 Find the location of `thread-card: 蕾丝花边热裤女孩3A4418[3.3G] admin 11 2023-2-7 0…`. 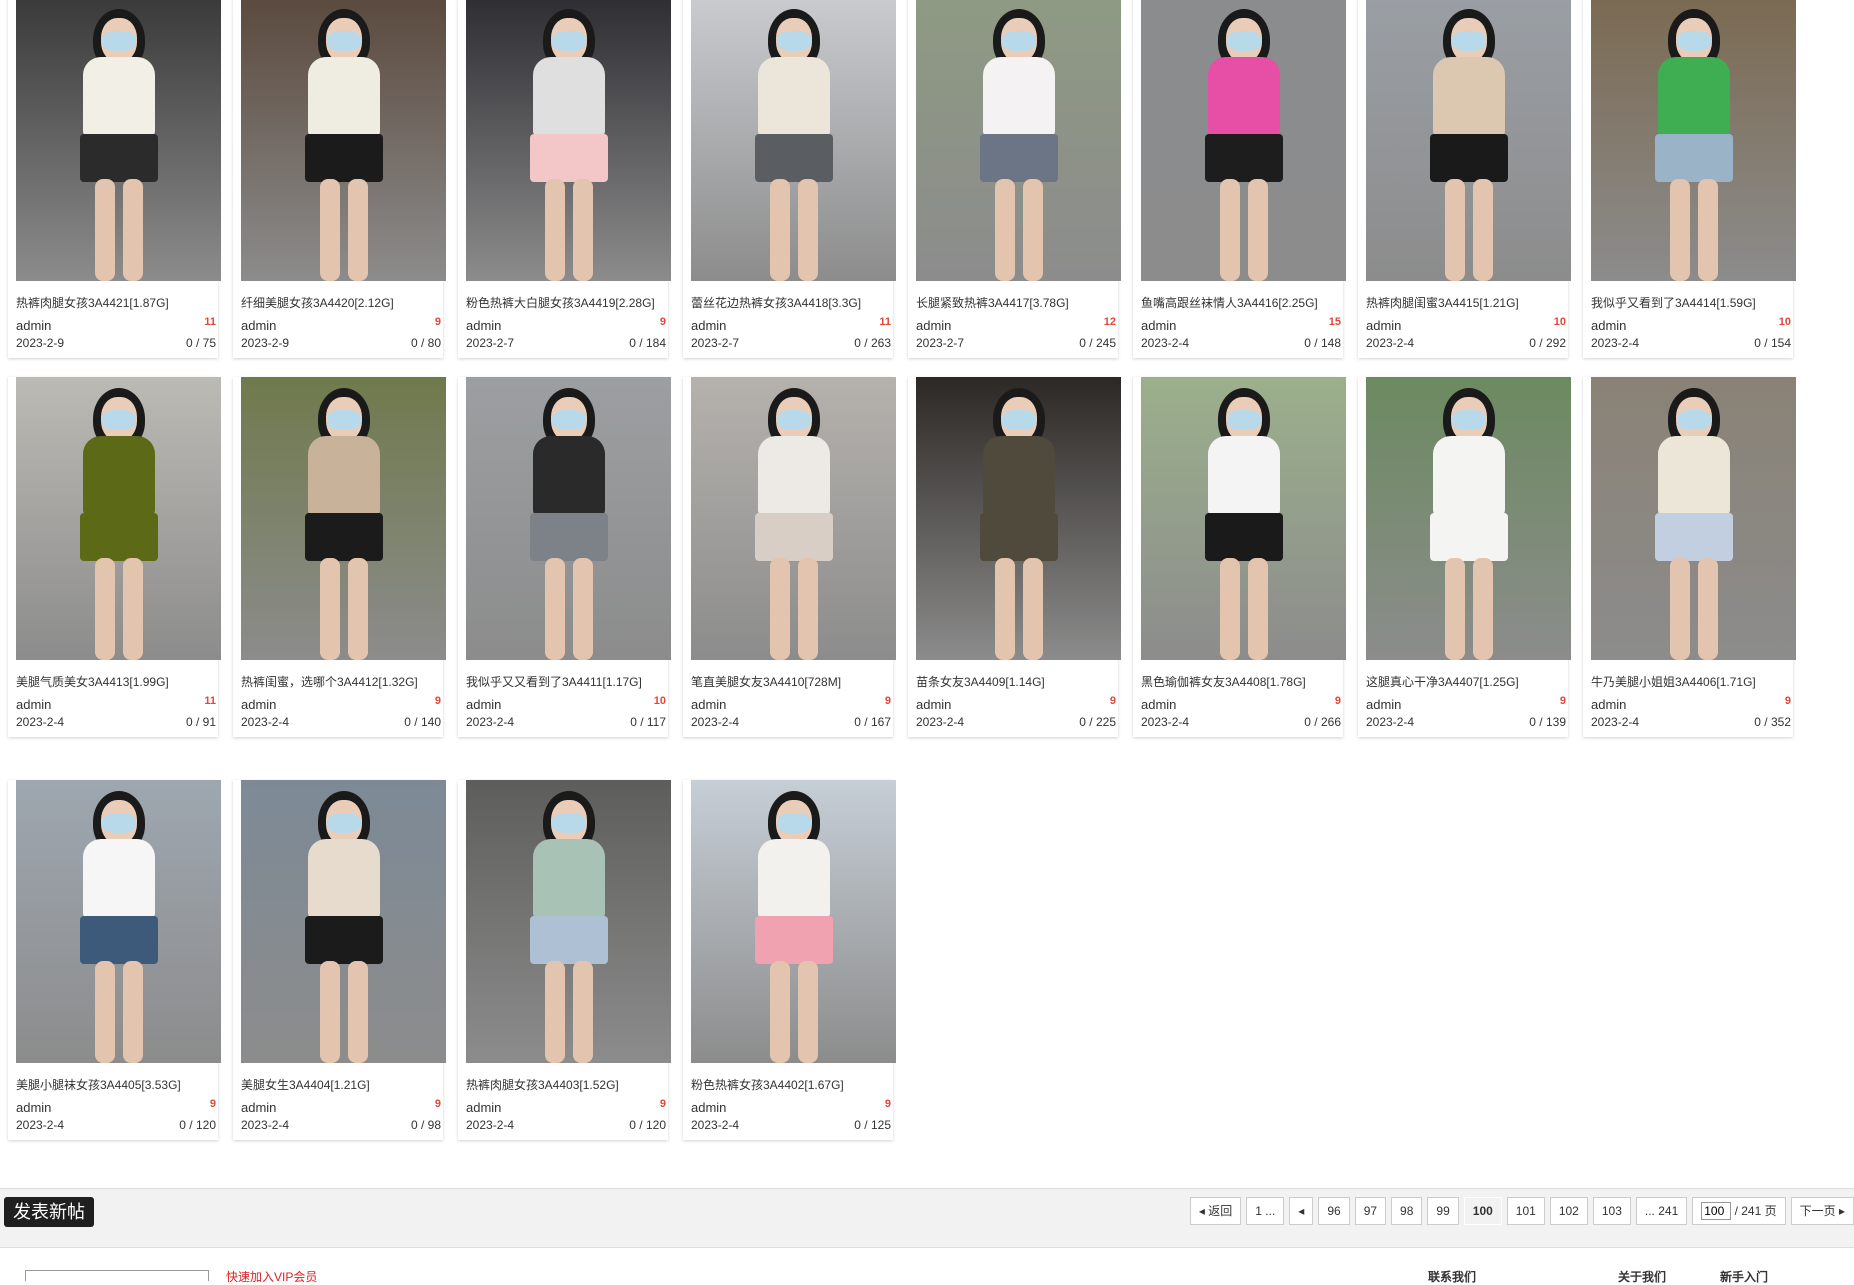

thread-card: 蕾丝花边热裤女孩3A4418[3.3G] admin 11 2023-2-7 0… is located at coordinates (789, 179).